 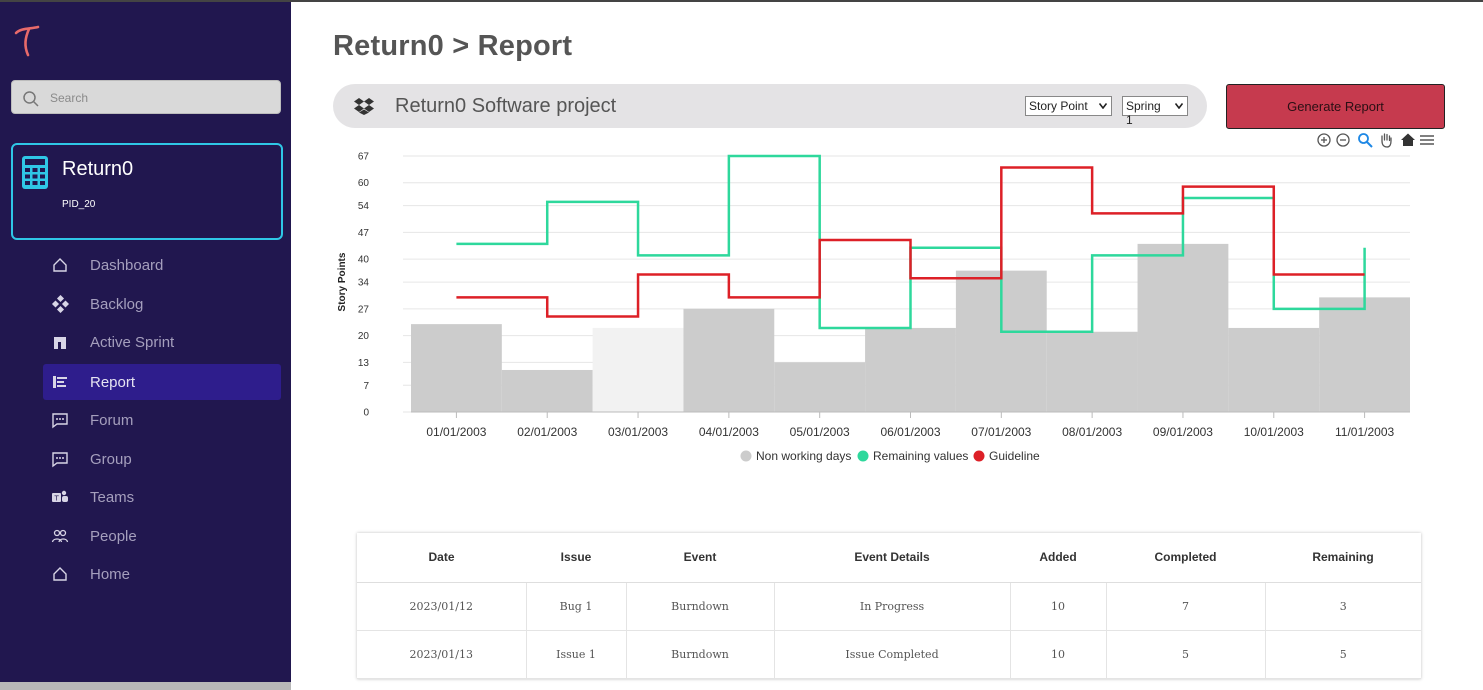 I want to click on column-header-remaining: Remaining, so click(x=1343, y=558).